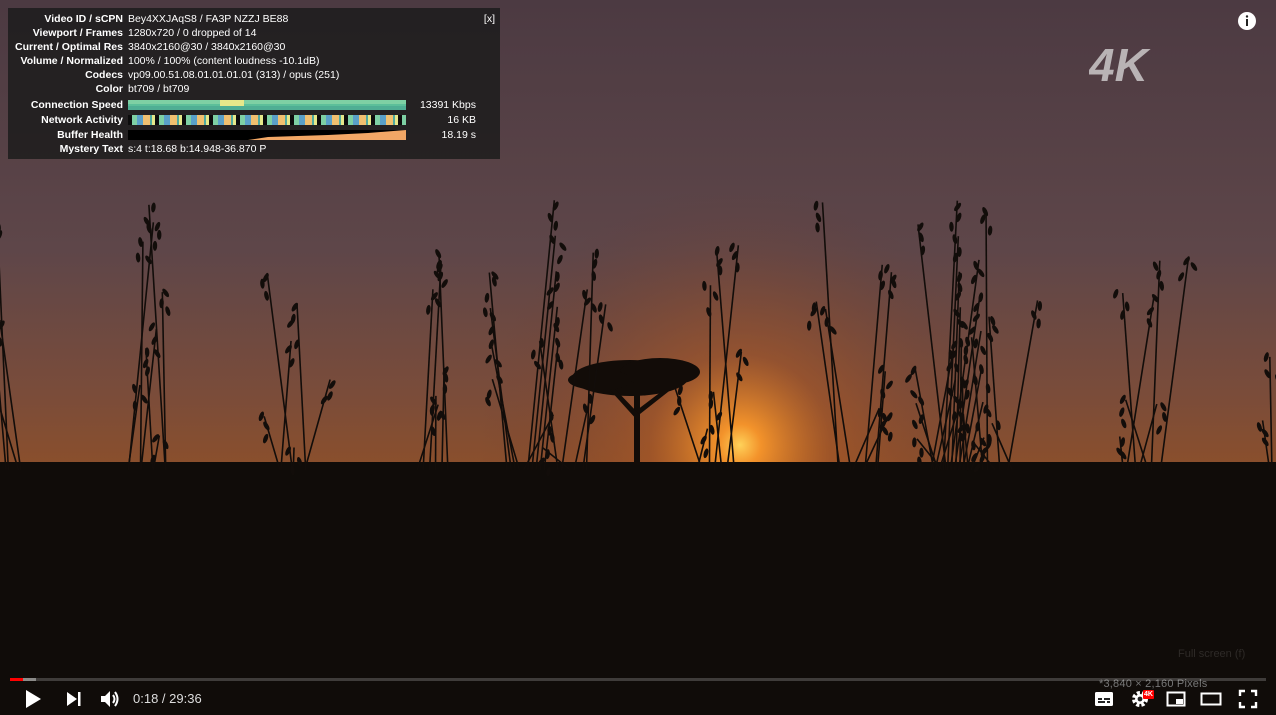  I want to click on close-stats-button: [x], so click(489, 19).